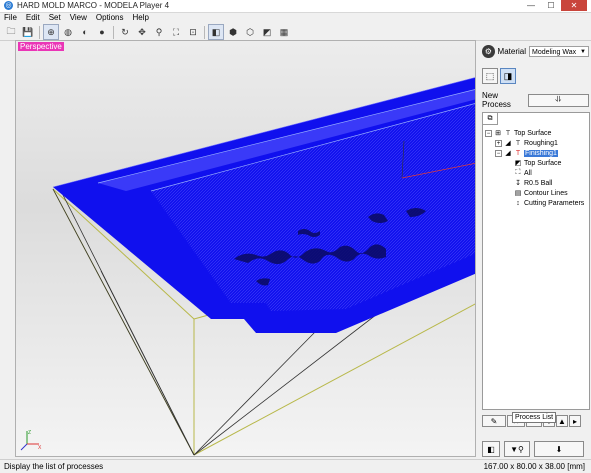 This screenshot has width=591, height=473. Describe the element at coordinates (93, 5) in the screenshot. I see `window-title: HARD MOLD MARCO - MODELA Player 4` at that location.